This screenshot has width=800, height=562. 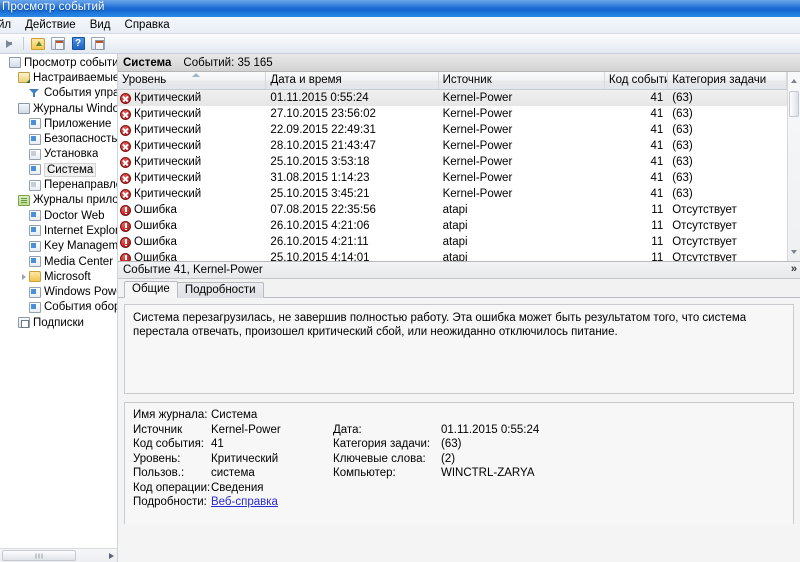 I want to click on help-button: ?, so click(x=78, y=44).